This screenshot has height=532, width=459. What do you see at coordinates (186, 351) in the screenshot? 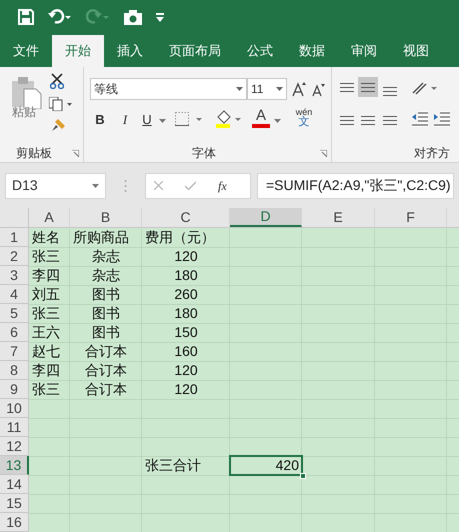
I see `table-cell: 160` at bounding box center [186, 351].